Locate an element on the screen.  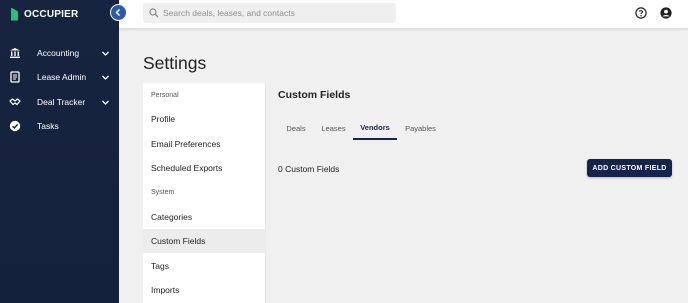
menu-section-header: System is located at coordinates (163, 192).